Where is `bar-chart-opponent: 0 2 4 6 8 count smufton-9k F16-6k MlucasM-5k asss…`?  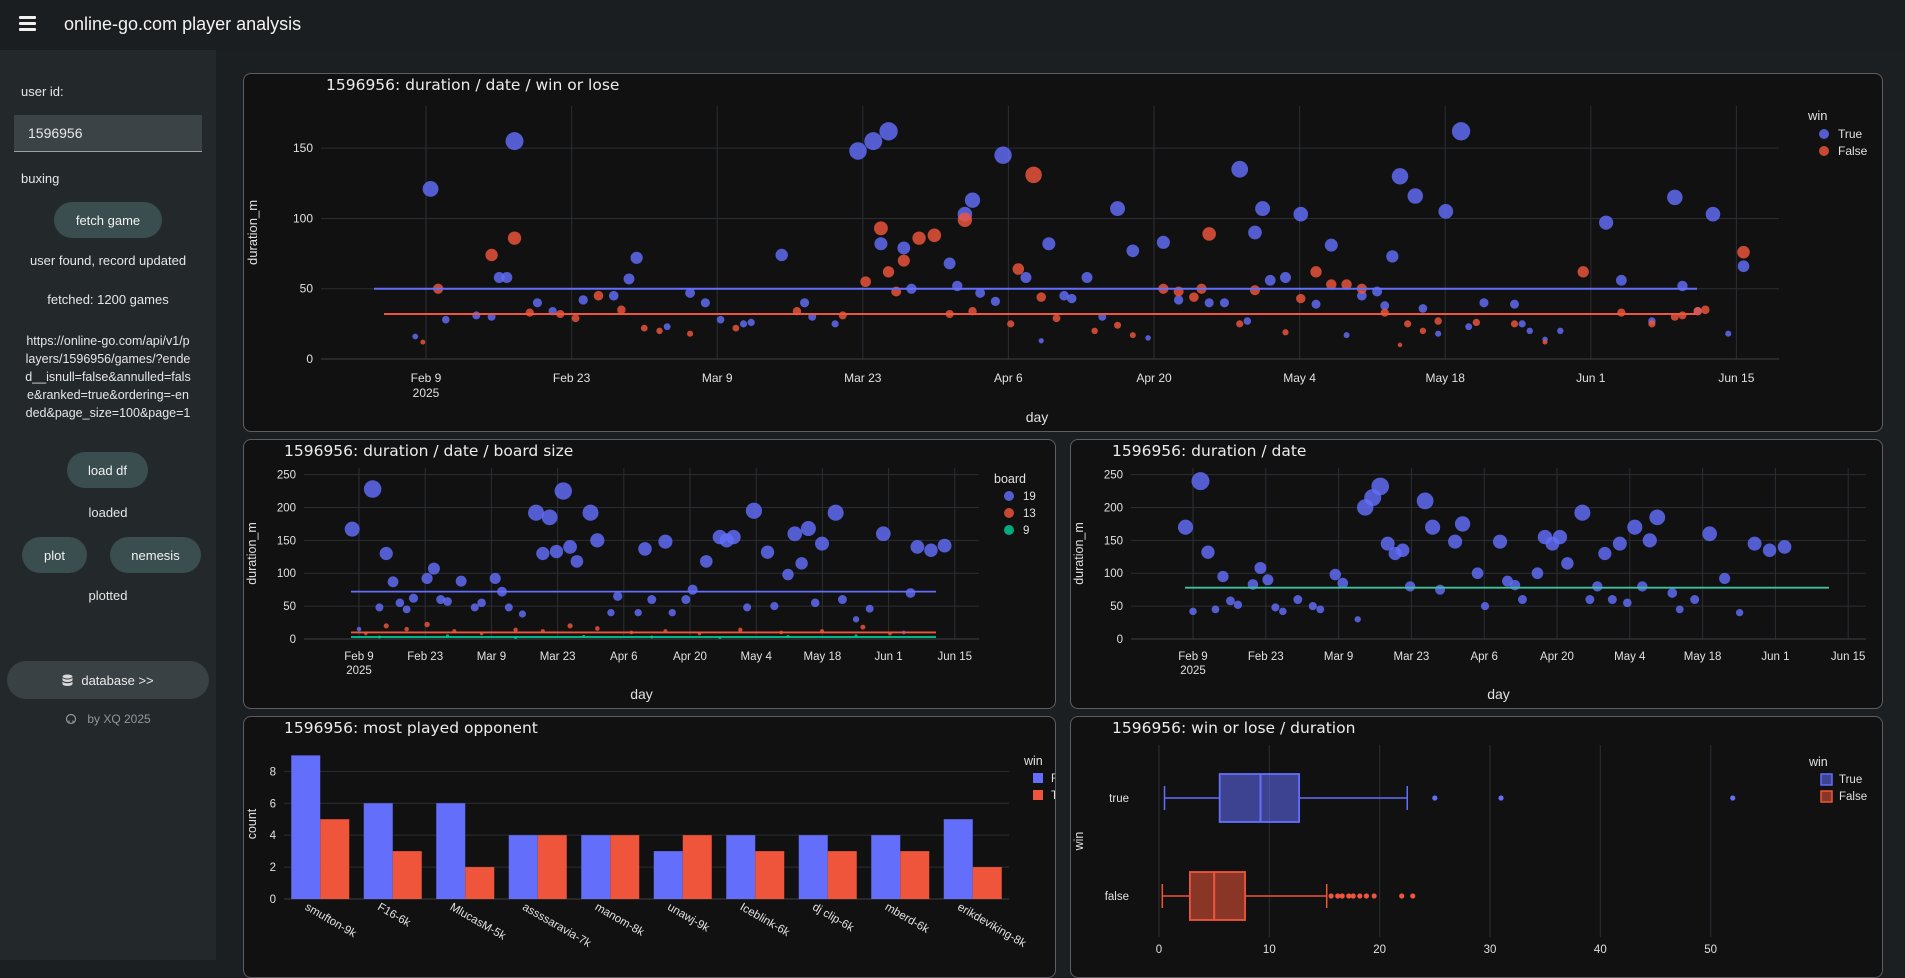
bar-chart-opponent: 0 2 4 6 8 count smufton-9k F16-6k MlucasM-5k asss… is located at coordinates (649, 839).